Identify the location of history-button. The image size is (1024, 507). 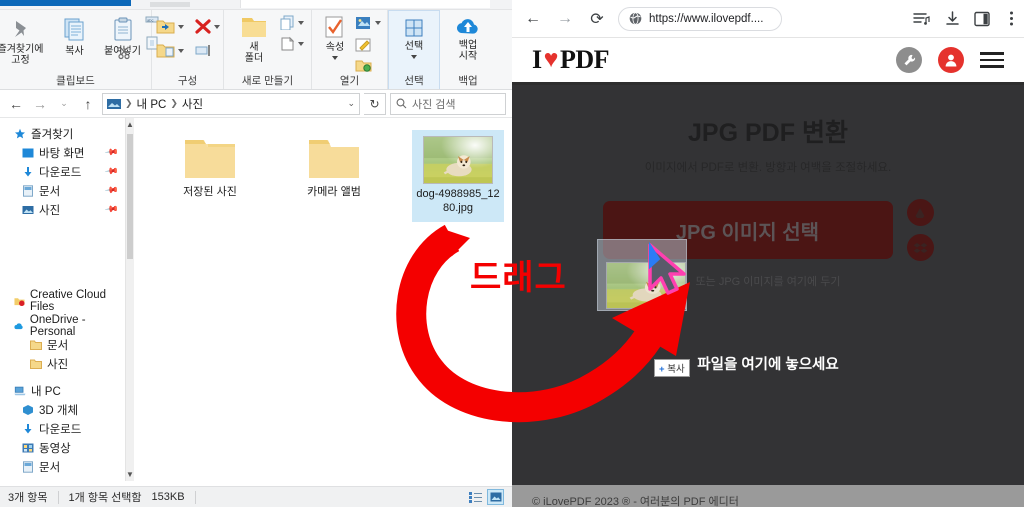
(367, 65).